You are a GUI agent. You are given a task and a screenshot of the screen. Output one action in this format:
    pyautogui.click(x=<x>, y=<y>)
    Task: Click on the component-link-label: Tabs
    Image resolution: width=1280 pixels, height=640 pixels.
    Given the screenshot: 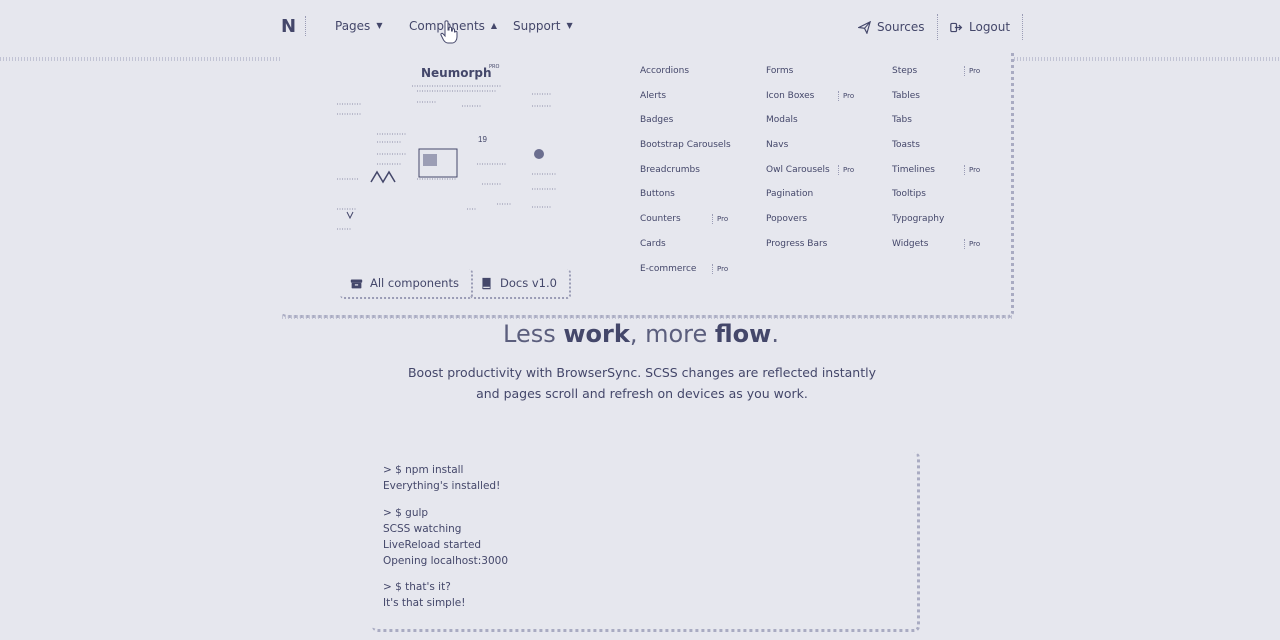 What is the action you would take?
    pyautogui.click(x=902, y=120)
    